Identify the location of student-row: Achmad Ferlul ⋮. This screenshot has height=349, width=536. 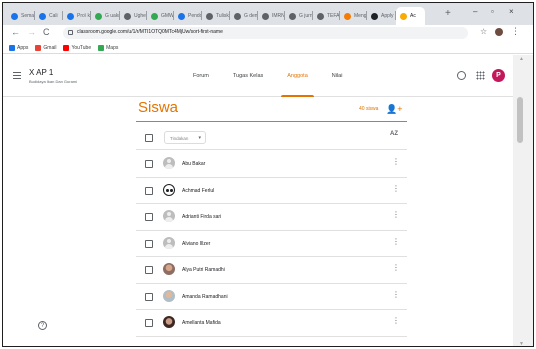
(271, 191).